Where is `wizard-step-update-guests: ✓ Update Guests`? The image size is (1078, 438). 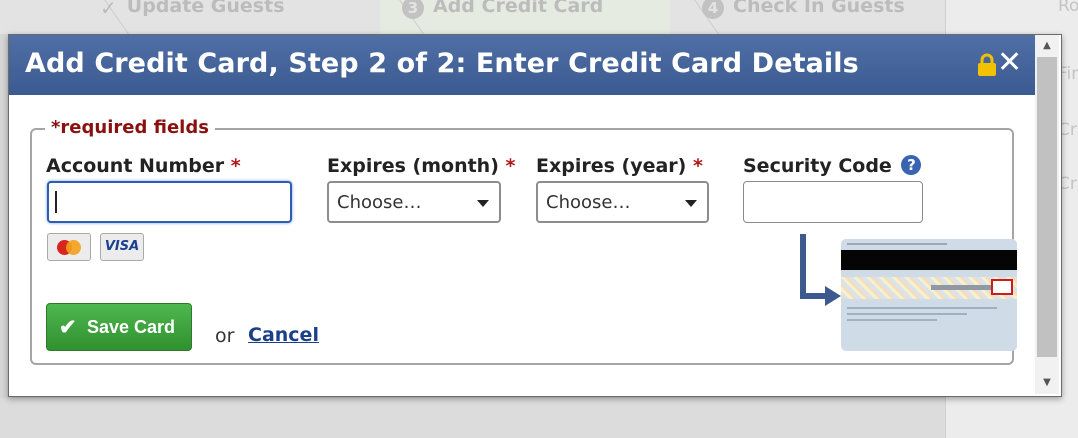 wizard-step-update-guests: ✓ Update Guests is located at coordinates (192, 17).